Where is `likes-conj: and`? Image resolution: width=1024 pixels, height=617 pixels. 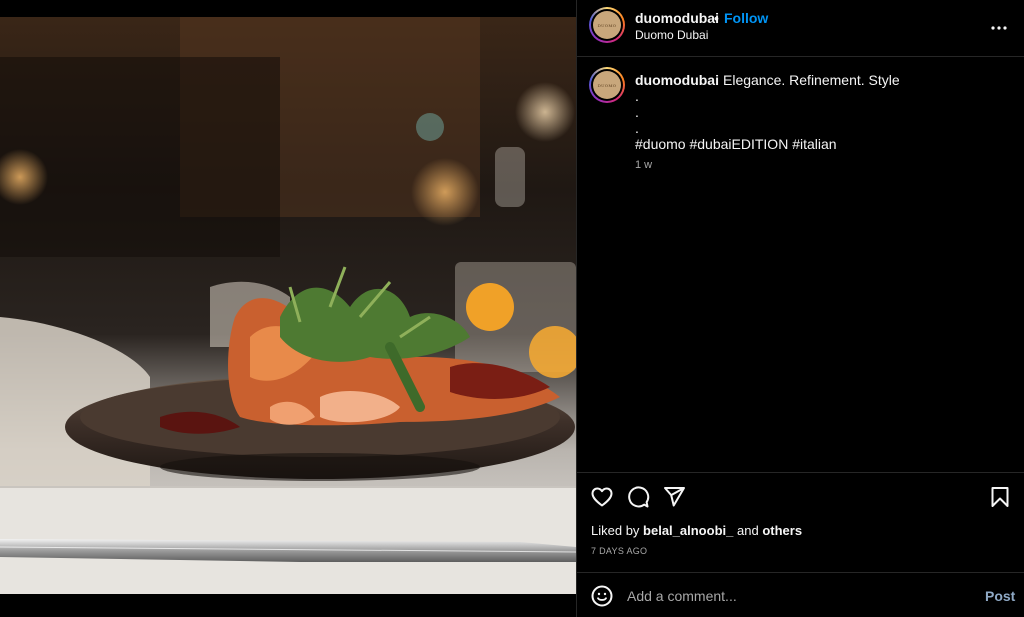 likes-conj: and is located at coordinates (747, 530).